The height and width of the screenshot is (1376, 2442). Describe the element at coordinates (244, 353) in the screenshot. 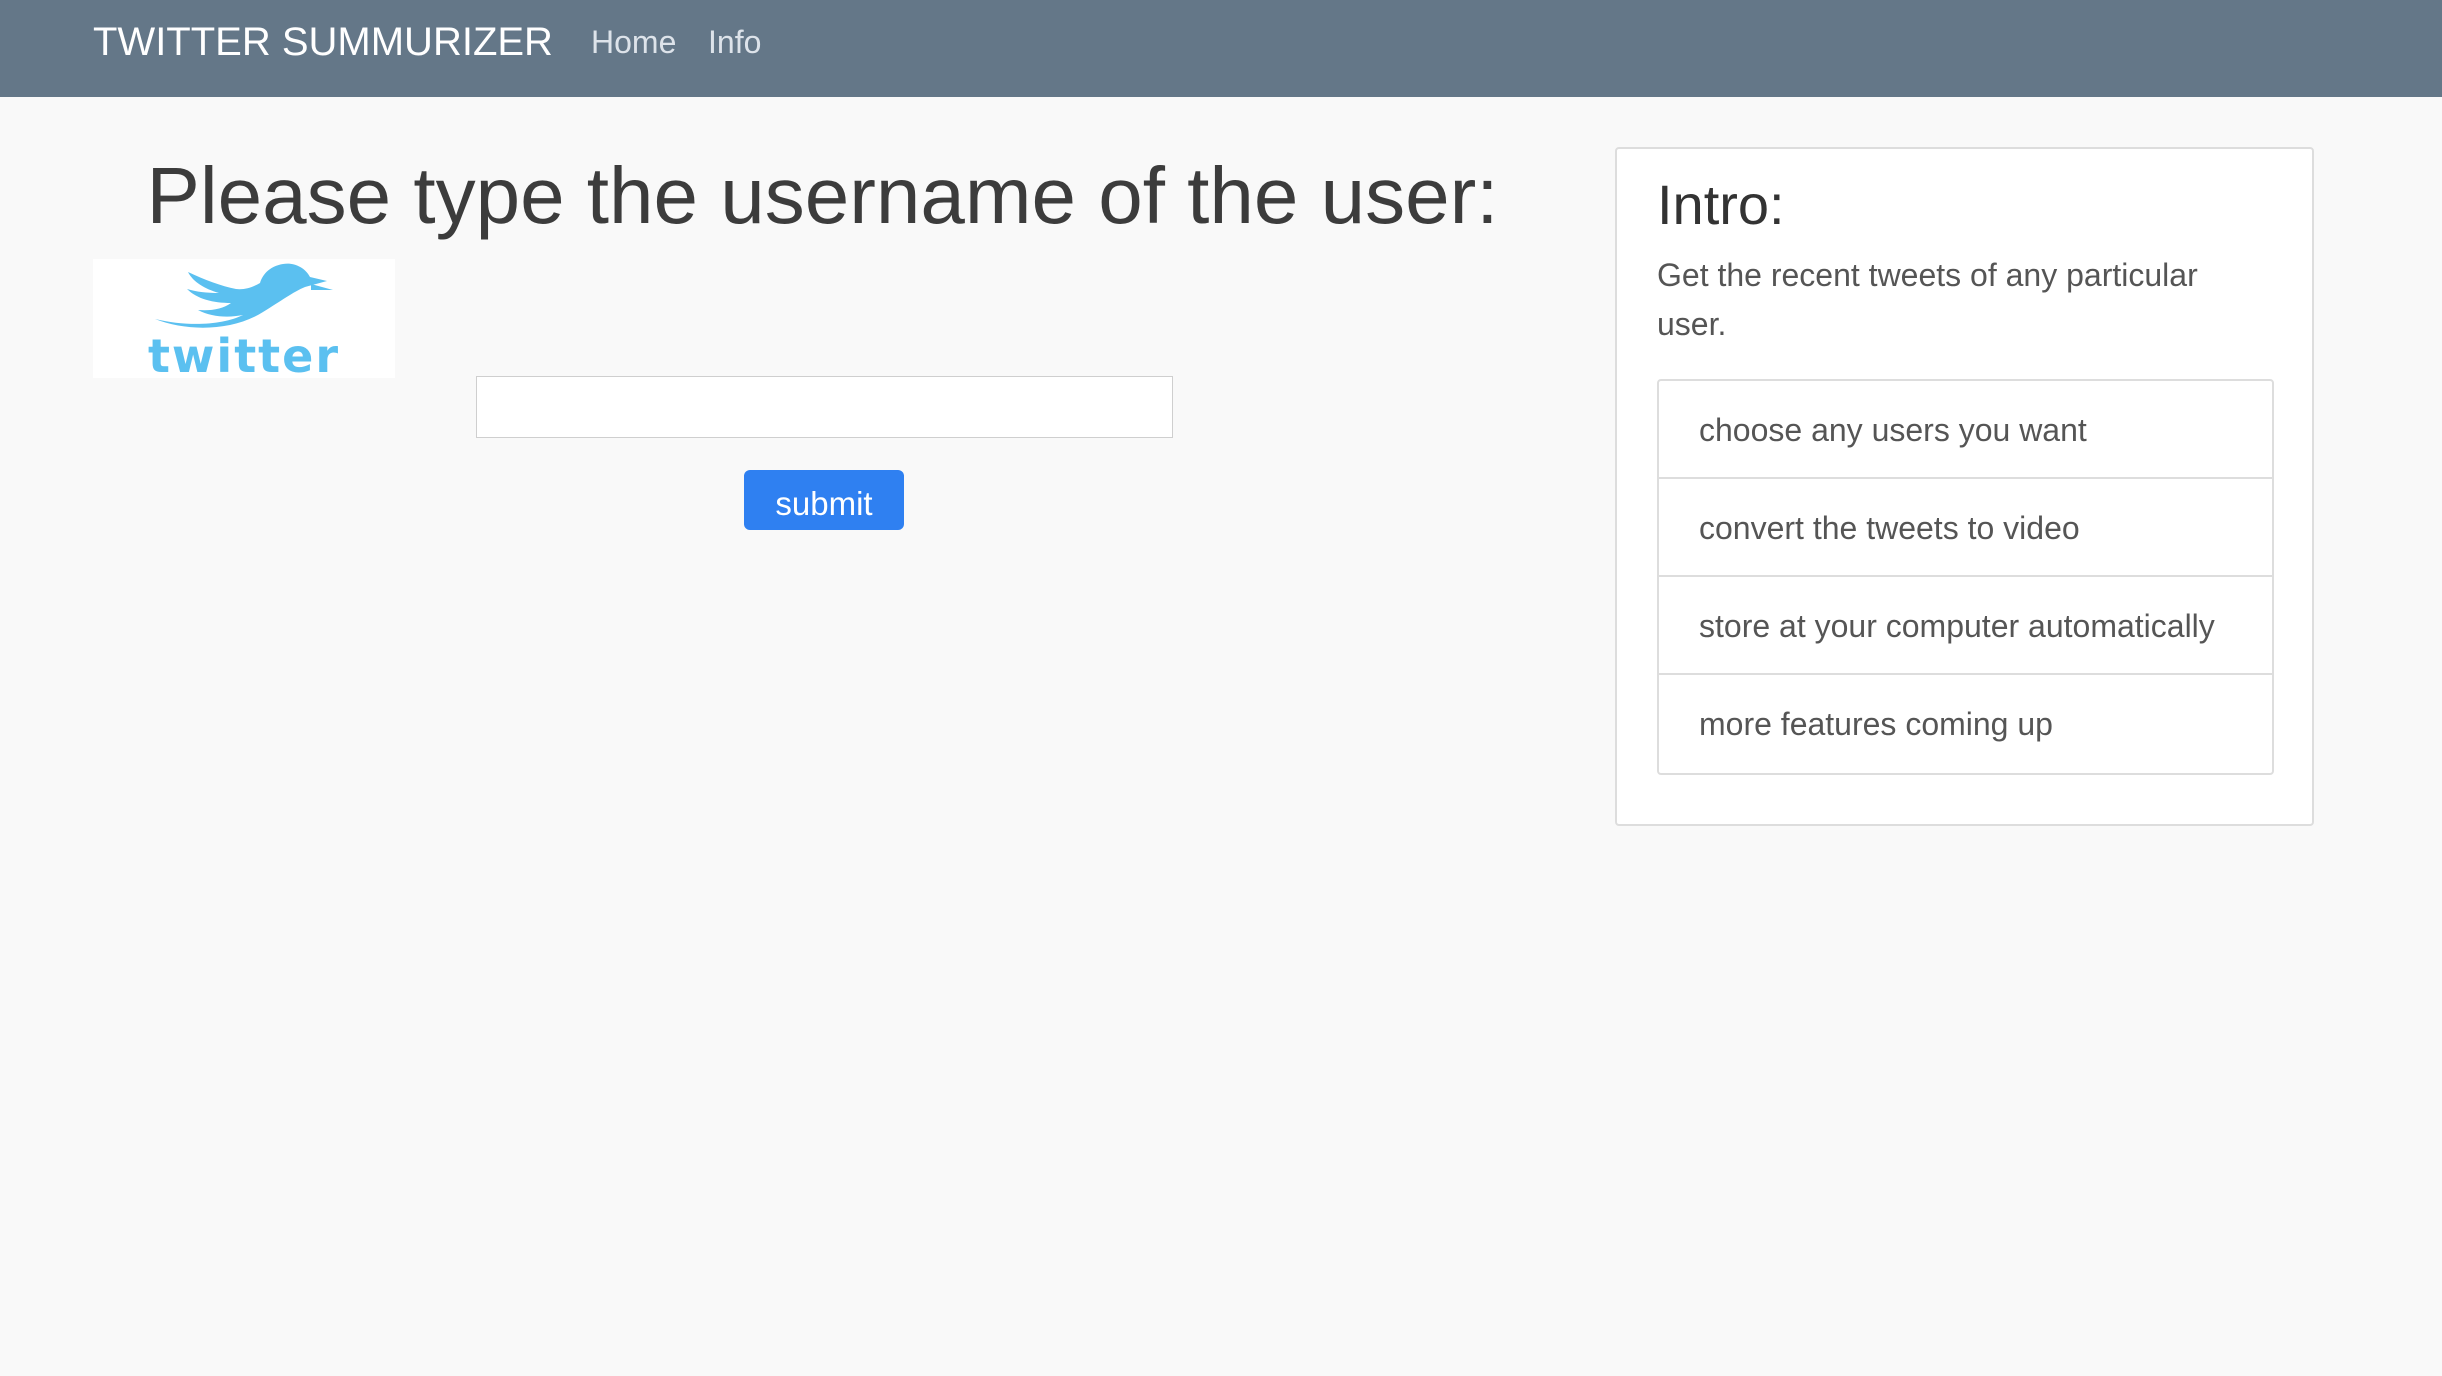

I see `twitter-wordmark: twitter` at that location.